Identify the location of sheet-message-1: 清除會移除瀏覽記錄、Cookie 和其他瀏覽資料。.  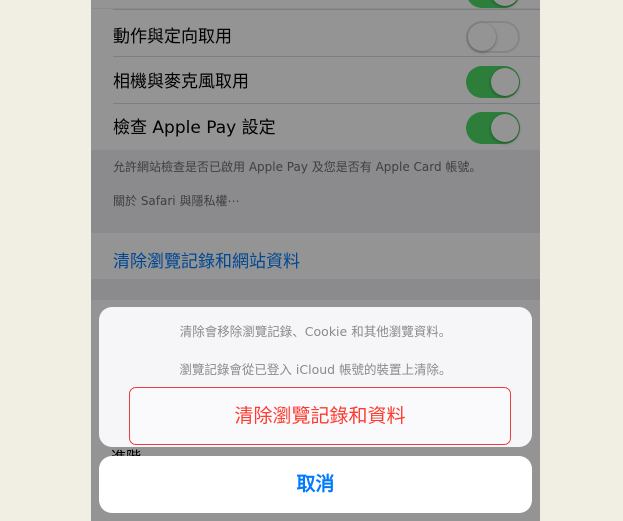
(315, 331).